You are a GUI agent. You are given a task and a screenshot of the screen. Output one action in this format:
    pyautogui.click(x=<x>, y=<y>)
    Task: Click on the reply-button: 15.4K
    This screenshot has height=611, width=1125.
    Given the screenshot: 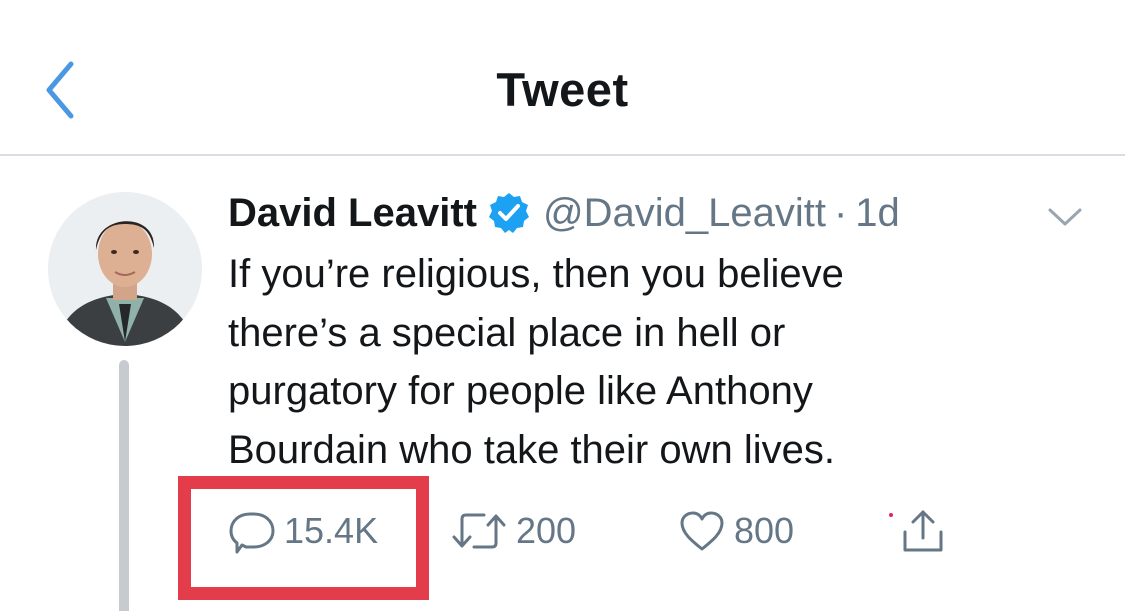 What is the action you would take?
    pyautogui.click(x=303, y=531)
    